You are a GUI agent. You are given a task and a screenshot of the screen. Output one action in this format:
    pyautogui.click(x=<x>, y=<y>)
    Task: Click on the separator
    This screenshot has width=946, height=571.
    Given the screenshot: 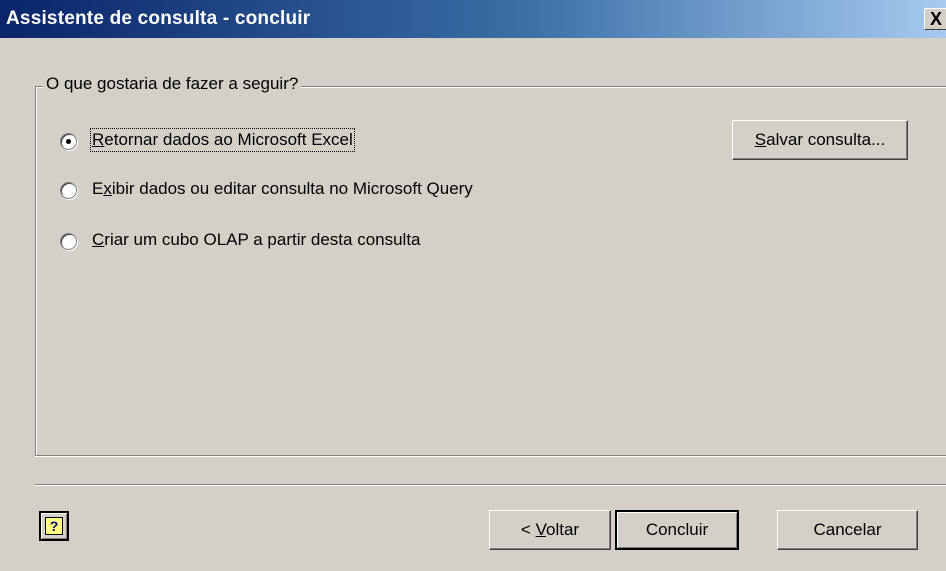 What is the action you would take?
    pyautogui.click(x=490, y=485)
    